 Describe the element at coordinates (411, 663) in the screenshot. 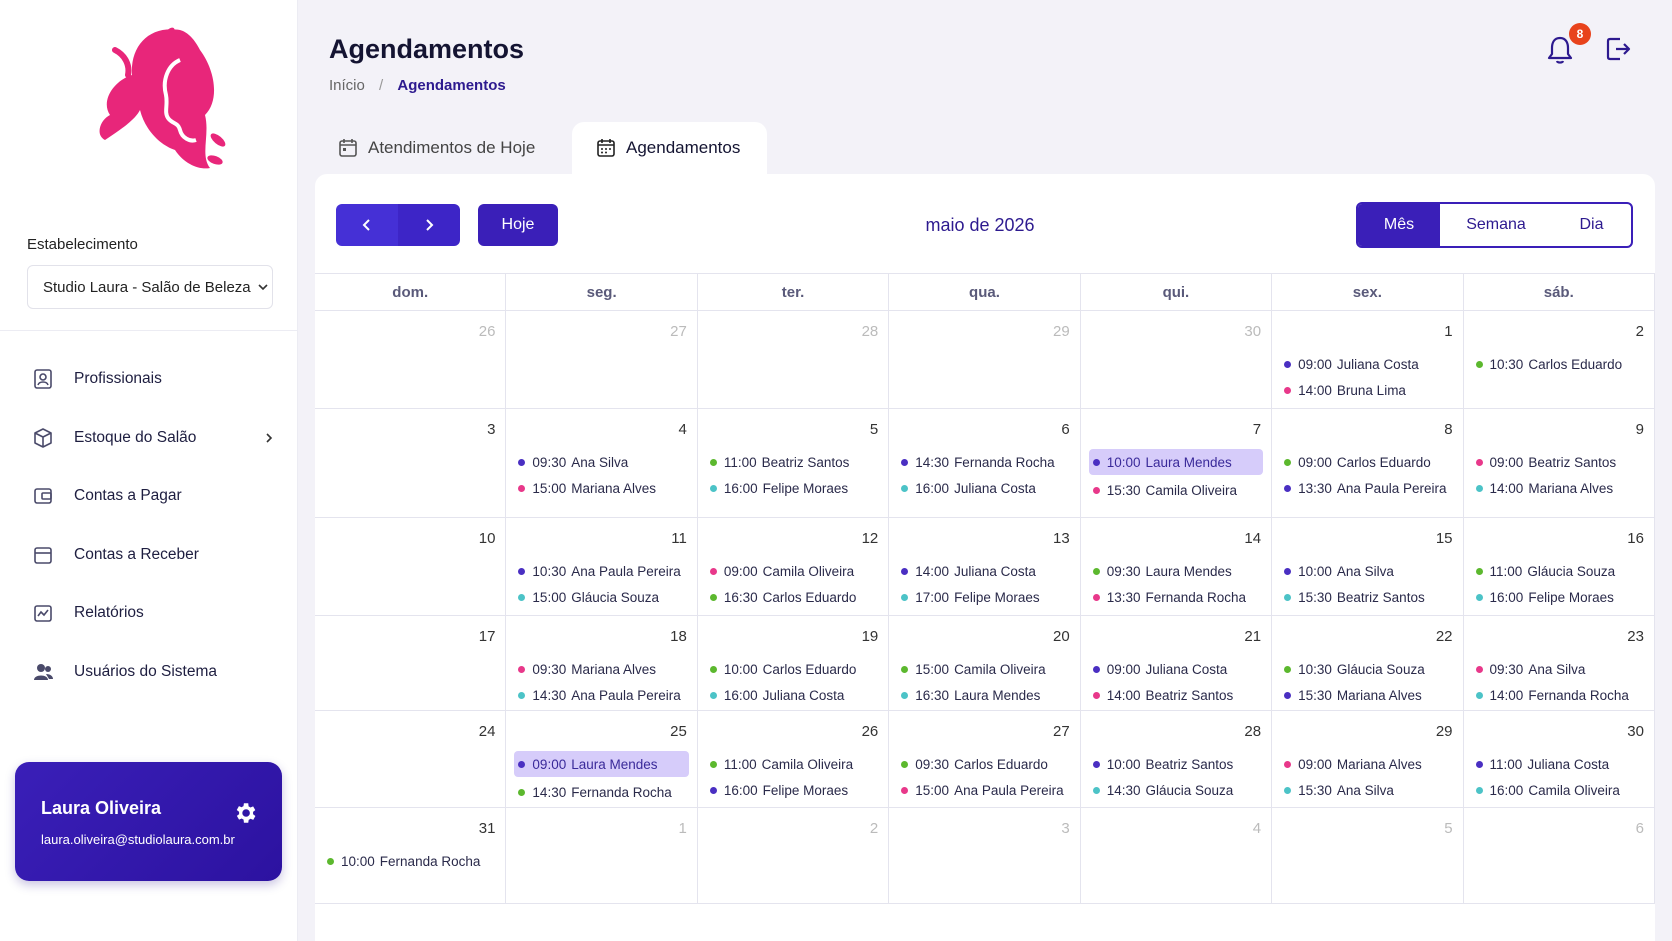

I see `day-cell: 17` at that location.